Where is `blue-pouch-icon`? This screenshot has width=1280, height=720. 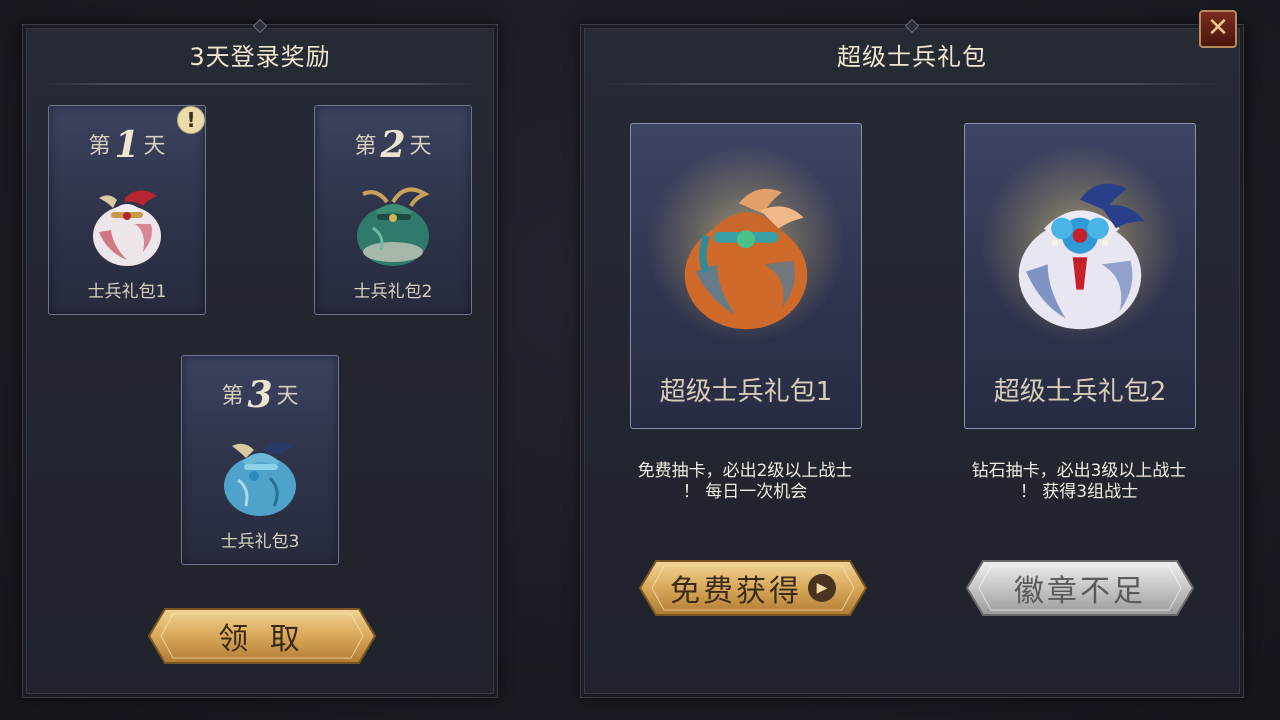 blue-pouch-icon is located at coordinates (260, 478).